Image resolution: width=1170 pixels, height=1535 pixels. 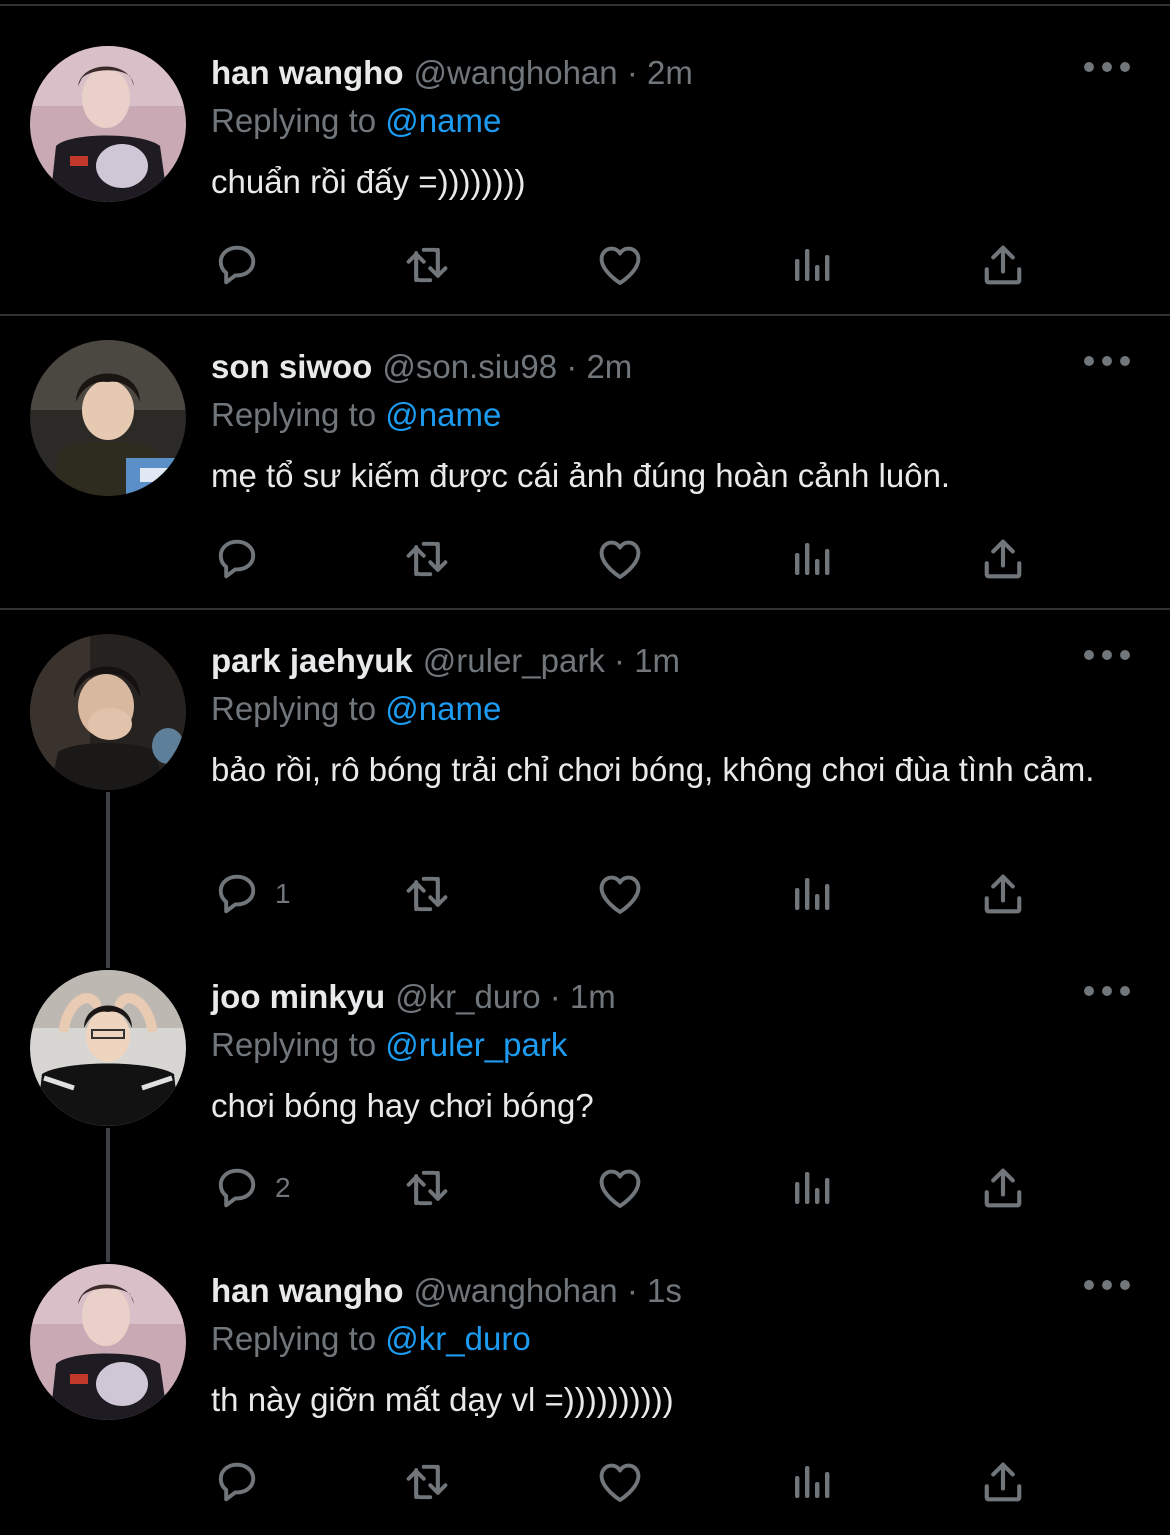 What do you see at coordinates (469, 366) in the screenshot?
I see `user-handle: @son.siu98` at bounding box center [469, 366].